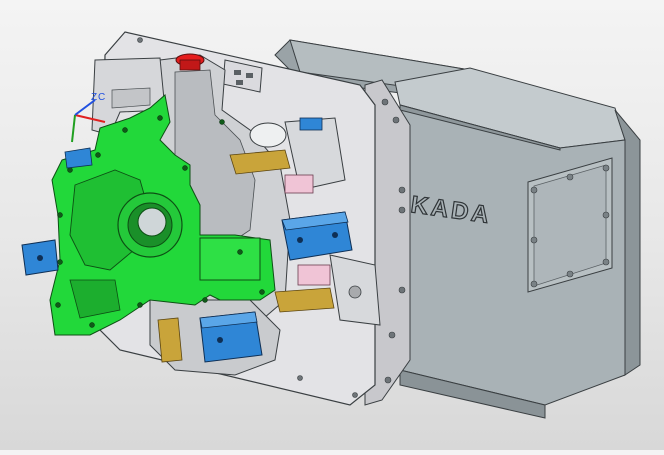  What do you see at coordinates (101, 97) in the screenshot?
I see `triad-c-label: C` at bounding box center [101, 97].